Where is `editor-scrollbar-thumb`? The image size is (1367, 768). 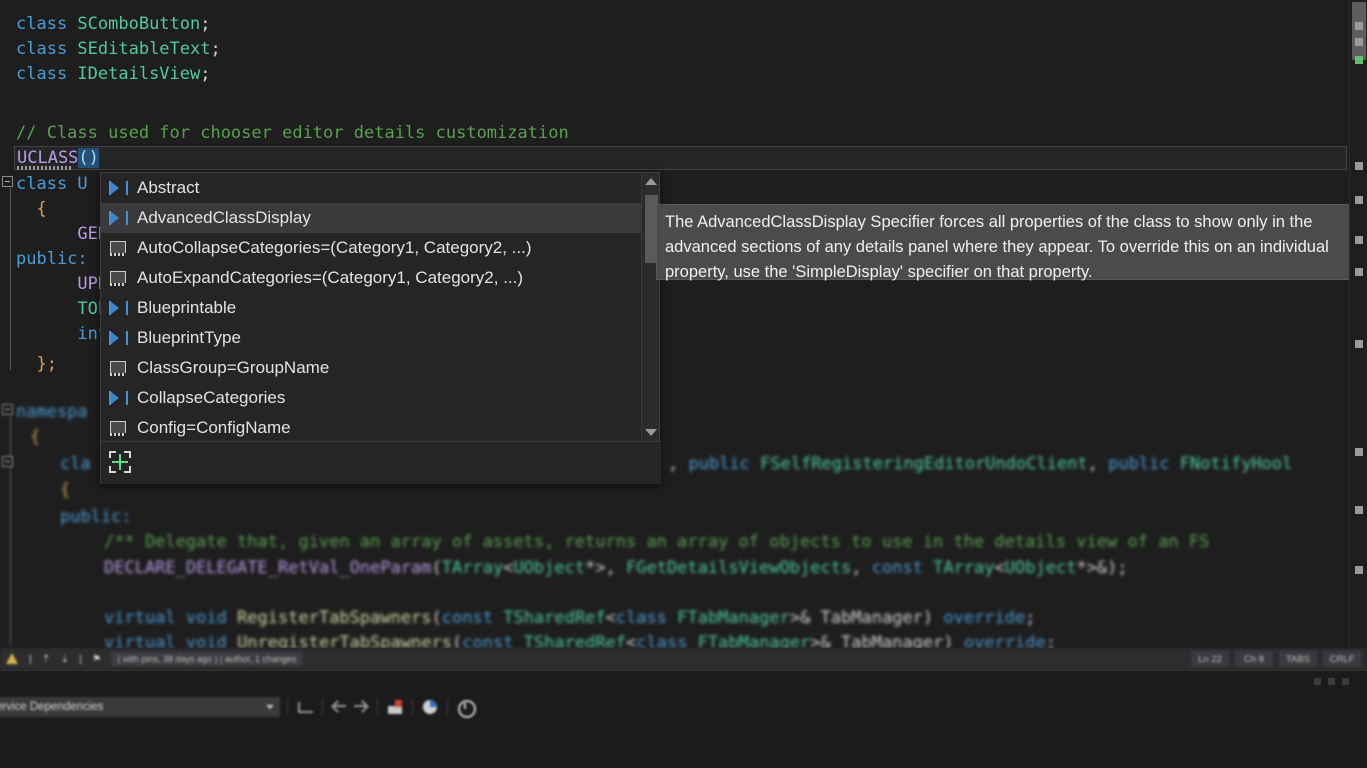
editor-scrollbar-thumb is located at coordinates (1359, 31).